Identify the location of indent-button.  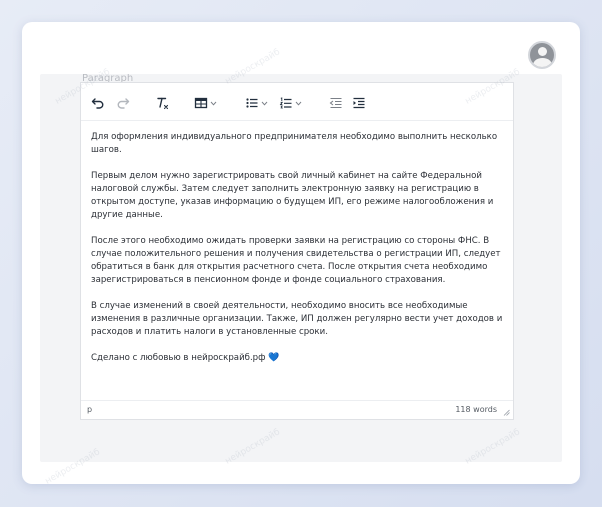
(359, 103).